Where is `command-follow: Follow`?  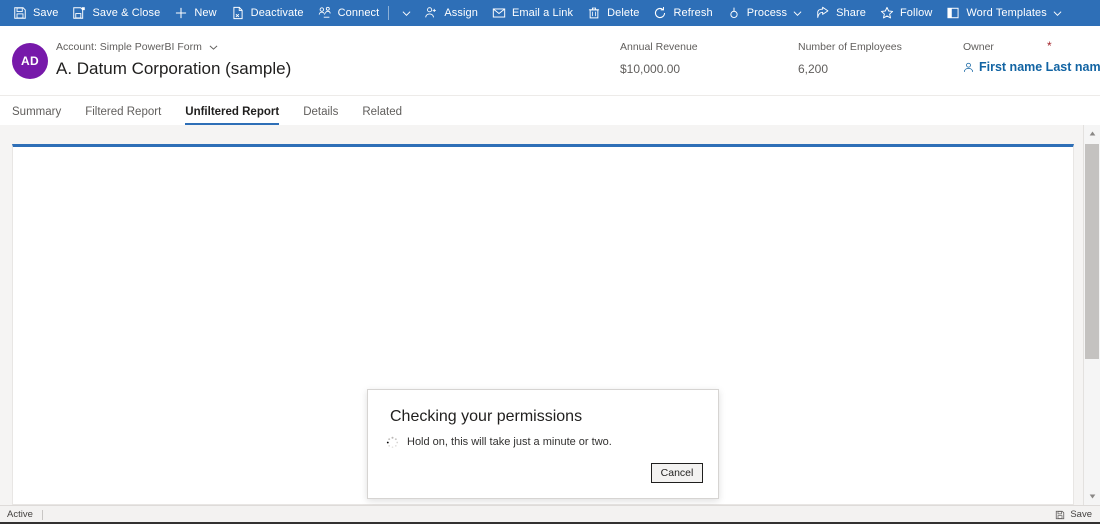
command-follow: Follow is located at coordinates (906, 13).